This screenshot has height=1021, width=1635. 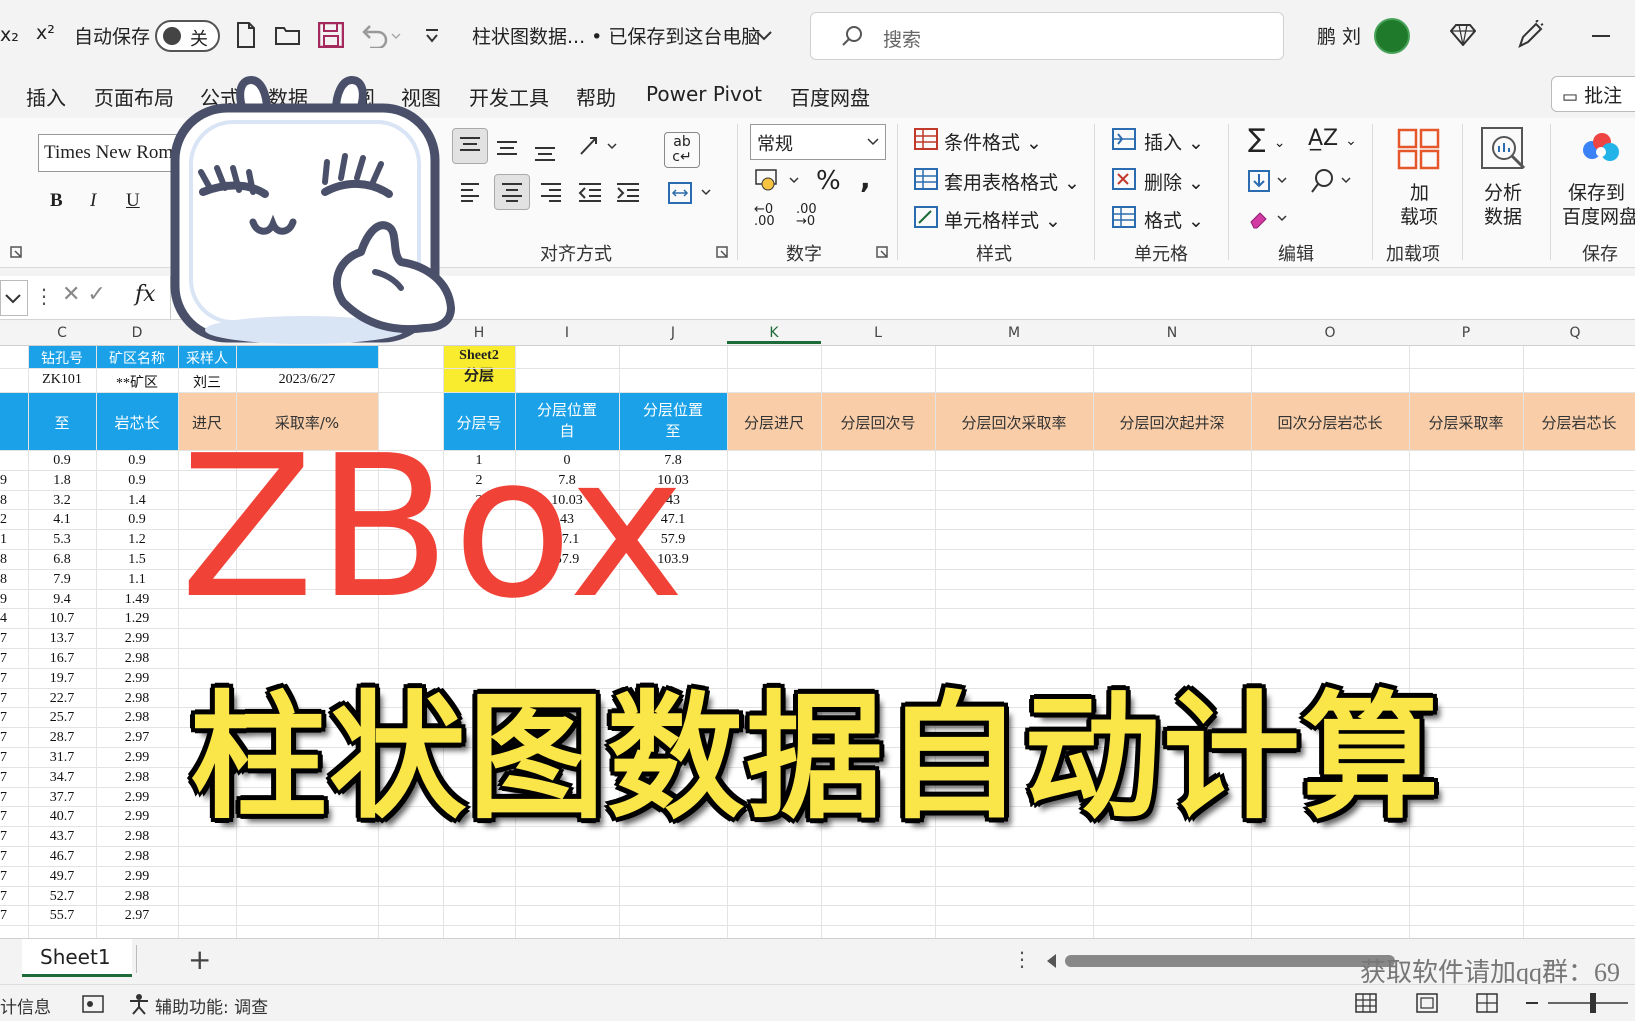 I want to click on column-header-j: J, so click(x=673, y=333).